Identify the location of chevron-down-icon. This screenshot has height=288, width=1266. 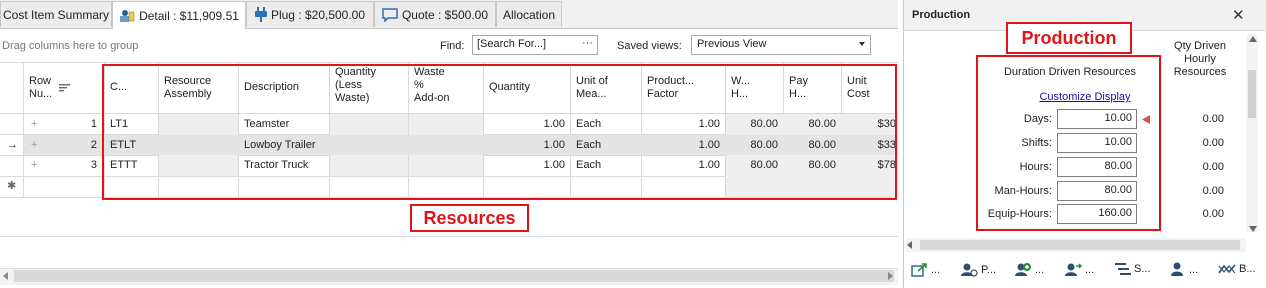
(862, 44).